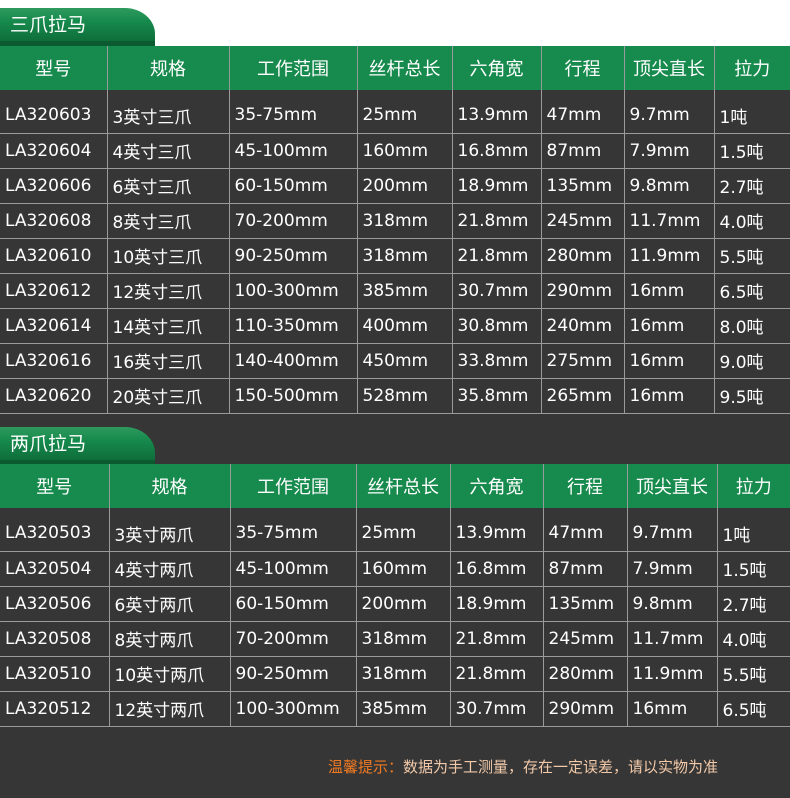 This screenshot has width=790, height=798. I want to click on table-cell: 8英寸三爪, so click(167, 221).